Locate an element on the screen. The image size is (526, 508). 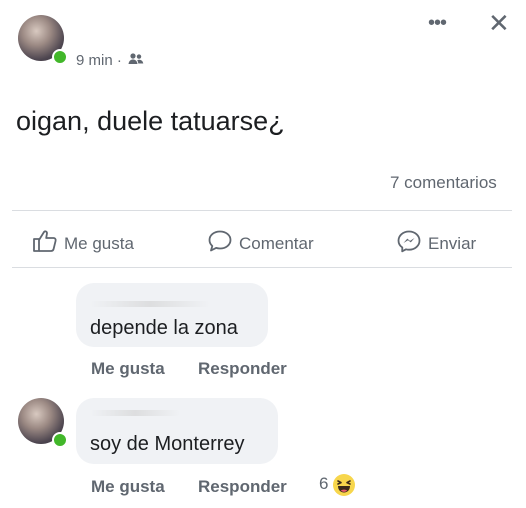
post-meta: 9 min · is located at coordinates (110, 61).